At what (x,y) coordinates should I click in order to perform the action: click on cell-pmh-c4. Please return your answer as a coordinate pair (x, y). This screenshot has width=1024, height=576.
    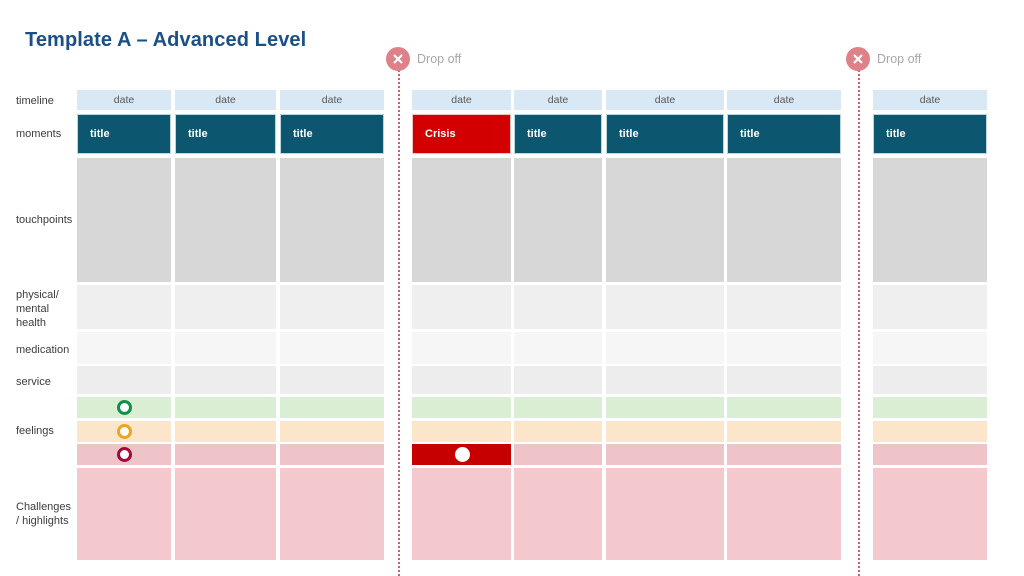
    Looking at the image, I should click on (461, 307).